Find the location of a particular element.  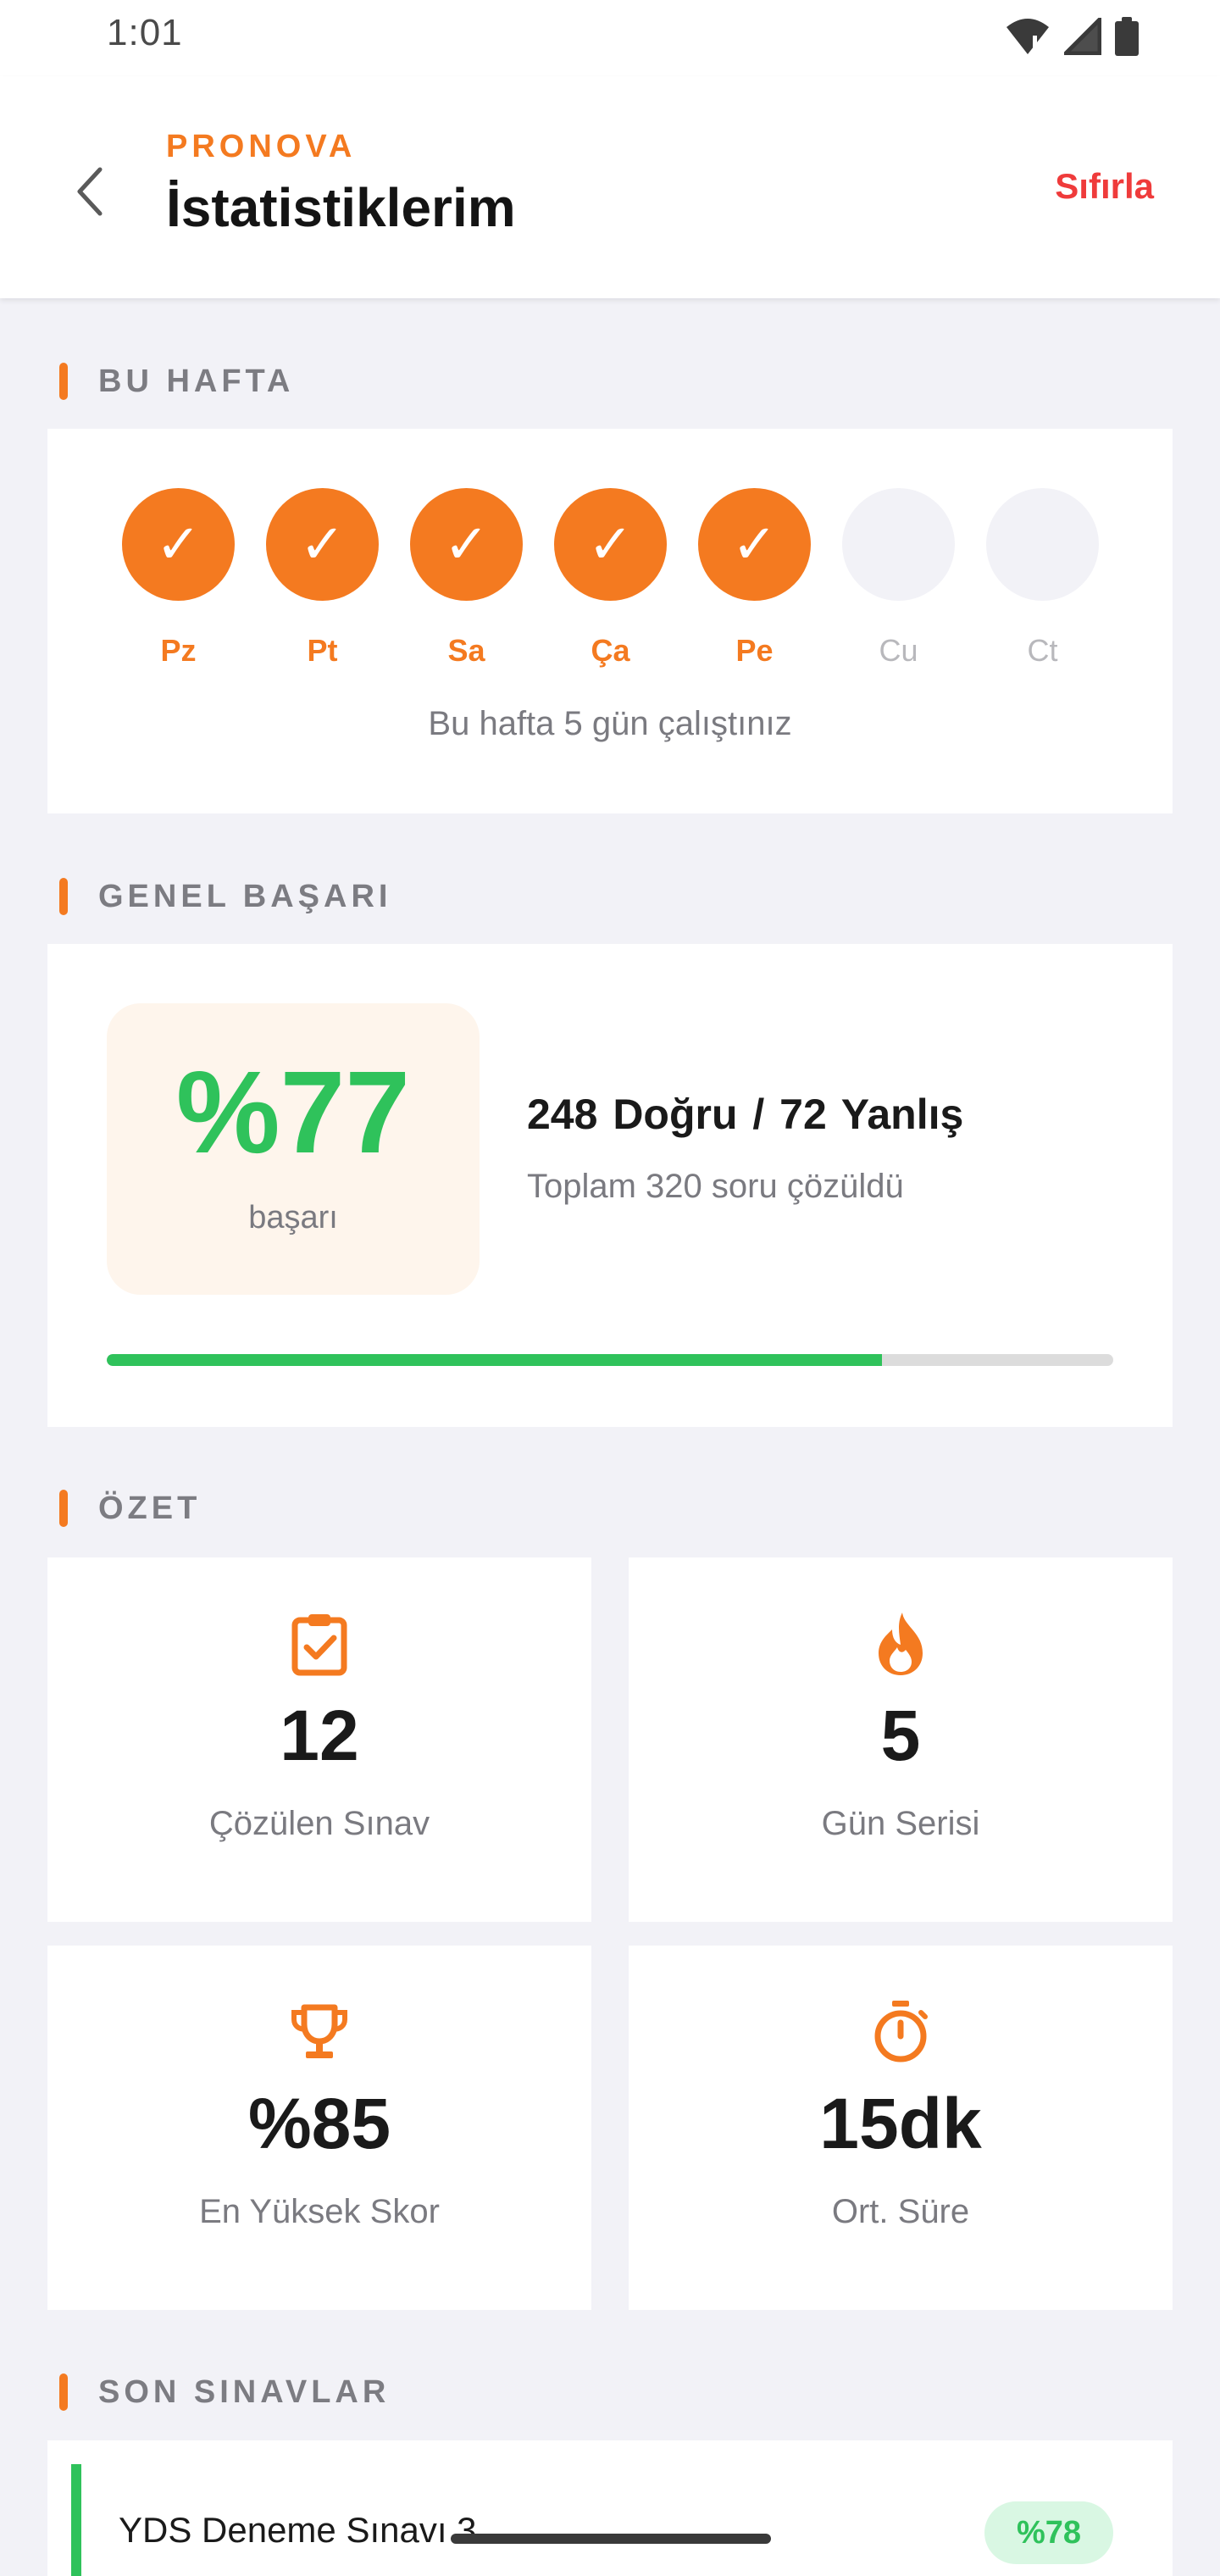

app-header: PRONOVA İstatistiklerim Sıfırla is located at coordinates (610, 187).